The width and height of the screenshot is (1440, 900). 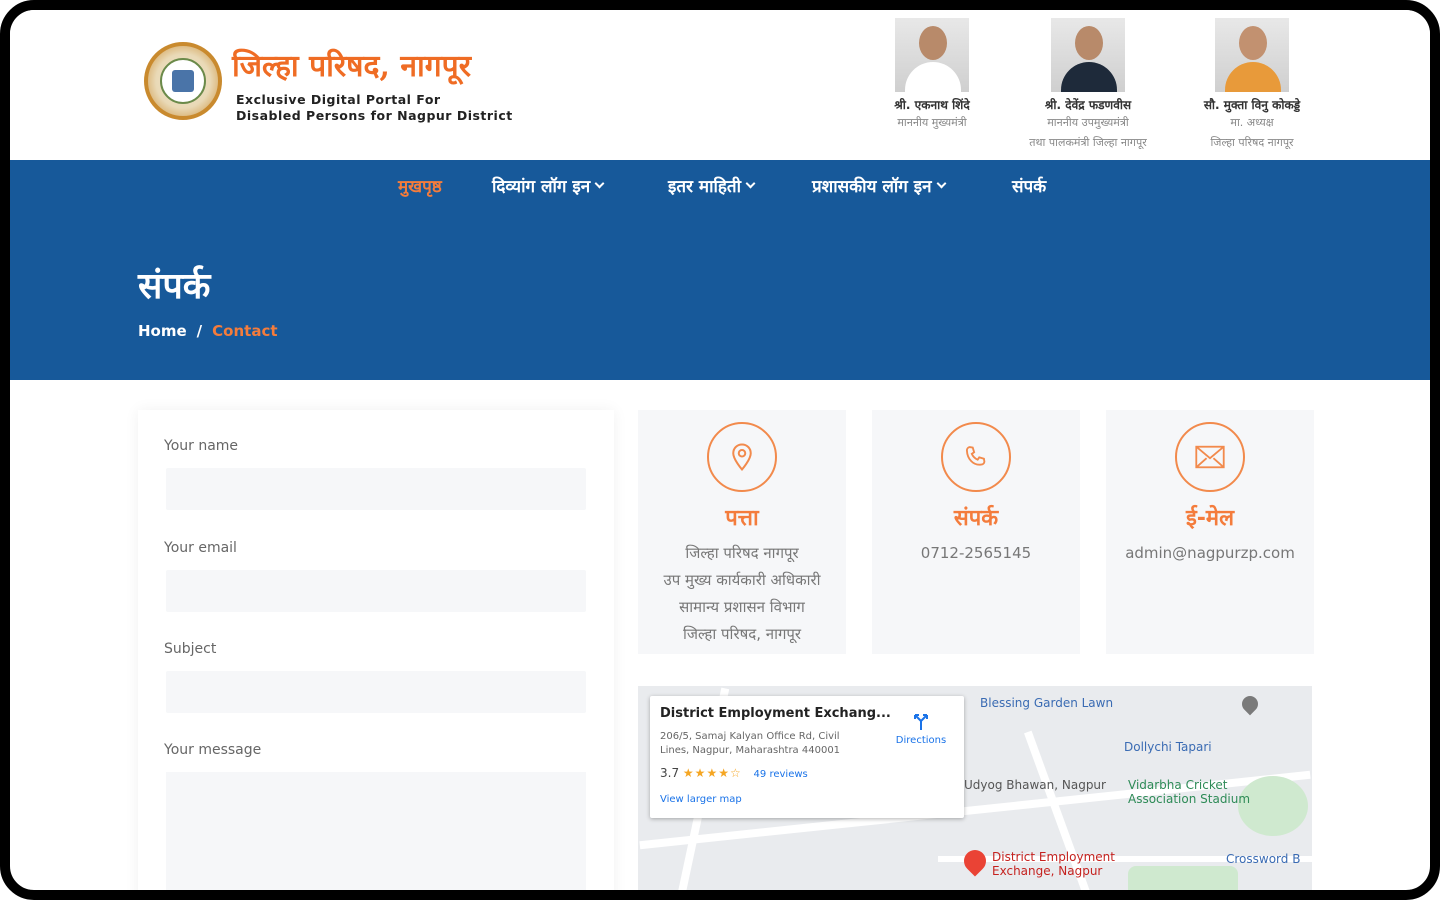 What do you see at coordinates (976, 518) in the screenshot?
I see `phone-title: संपर्क` at bounding box center [976, 518].